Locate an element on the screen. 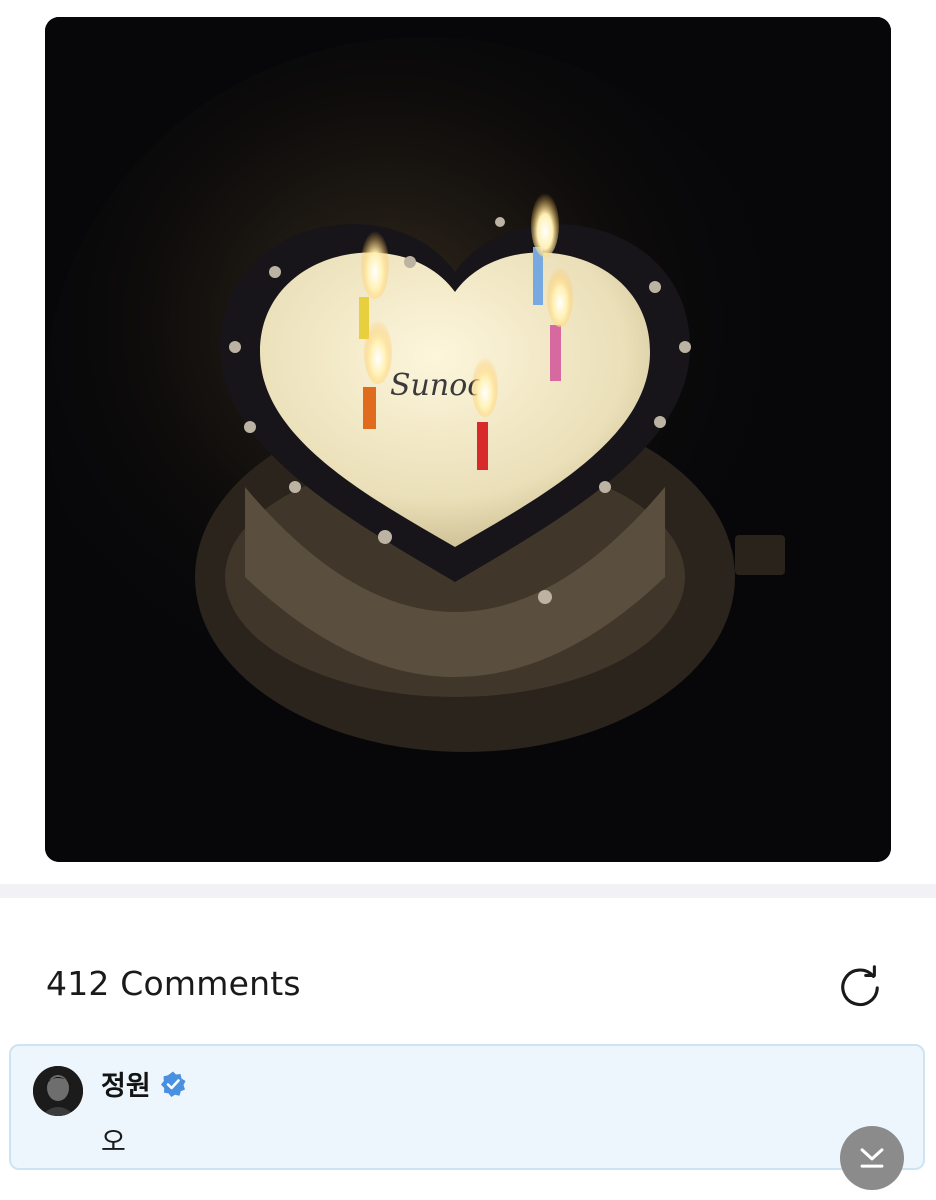  chevron-down-to-bottom-icon is located at coordinates (872, 1158).